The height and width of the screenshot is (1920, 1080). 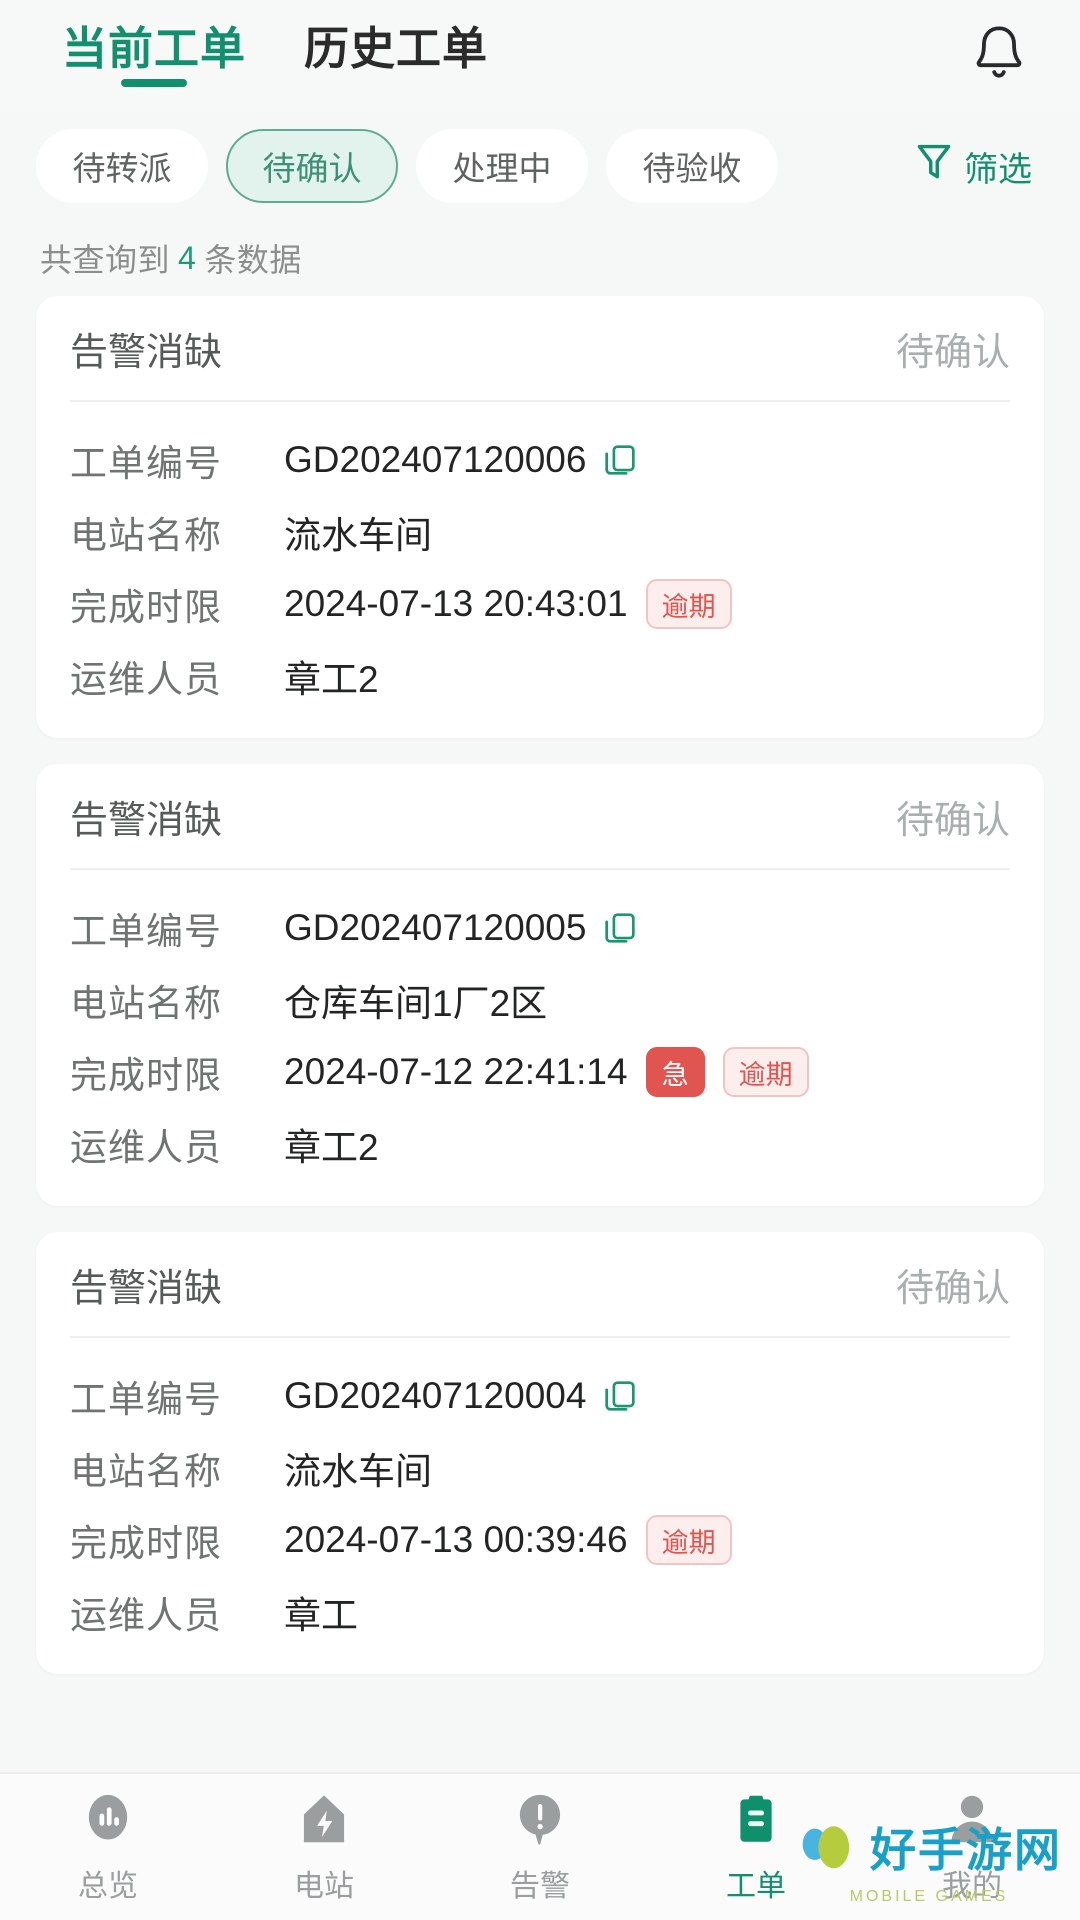 I want to click on value-order-no: GD202407120005, so click(x=435, y=927).